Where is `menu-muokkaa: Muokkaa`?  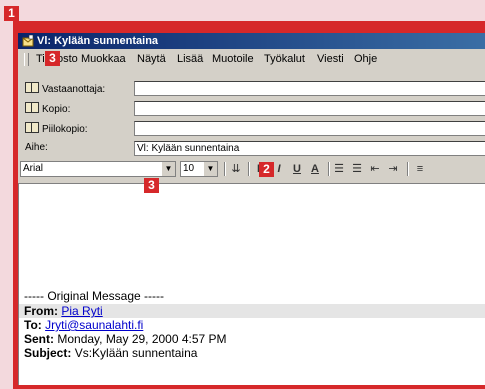
menu-muokkaa: Muokkaa is located at coordinates (103, 59).